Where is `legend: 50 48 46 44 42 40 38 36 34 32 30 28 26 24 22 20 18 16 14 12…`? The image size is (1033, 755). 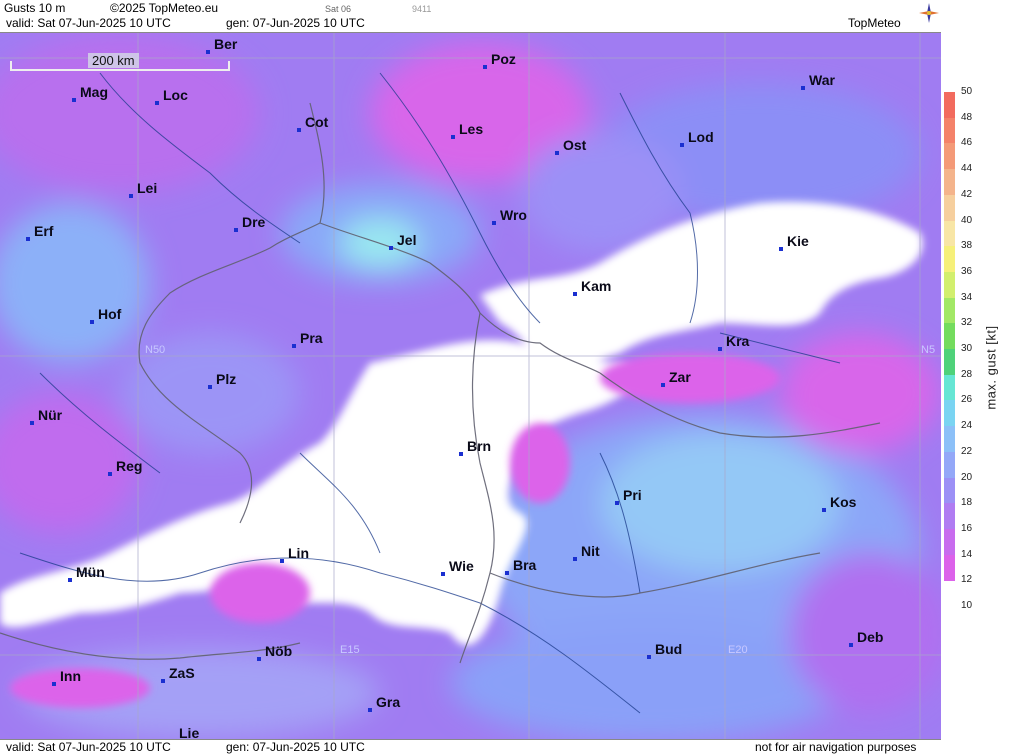
legend: 50 48 46 44 42 40 38 36 34 32 30 28 26 24 22 20 18 16 14 12… is located at coordinates (987, 377).